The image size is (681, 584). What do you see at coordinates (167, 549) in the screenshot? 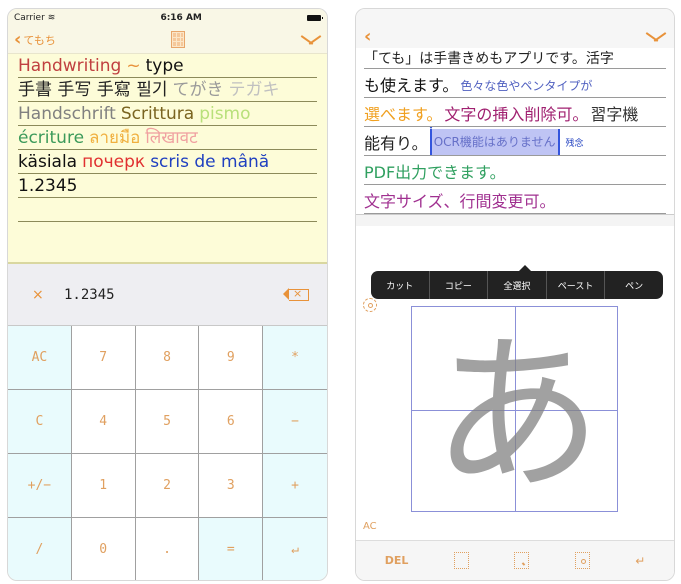
I see `key-17: .` at bounding box center [167, 549].